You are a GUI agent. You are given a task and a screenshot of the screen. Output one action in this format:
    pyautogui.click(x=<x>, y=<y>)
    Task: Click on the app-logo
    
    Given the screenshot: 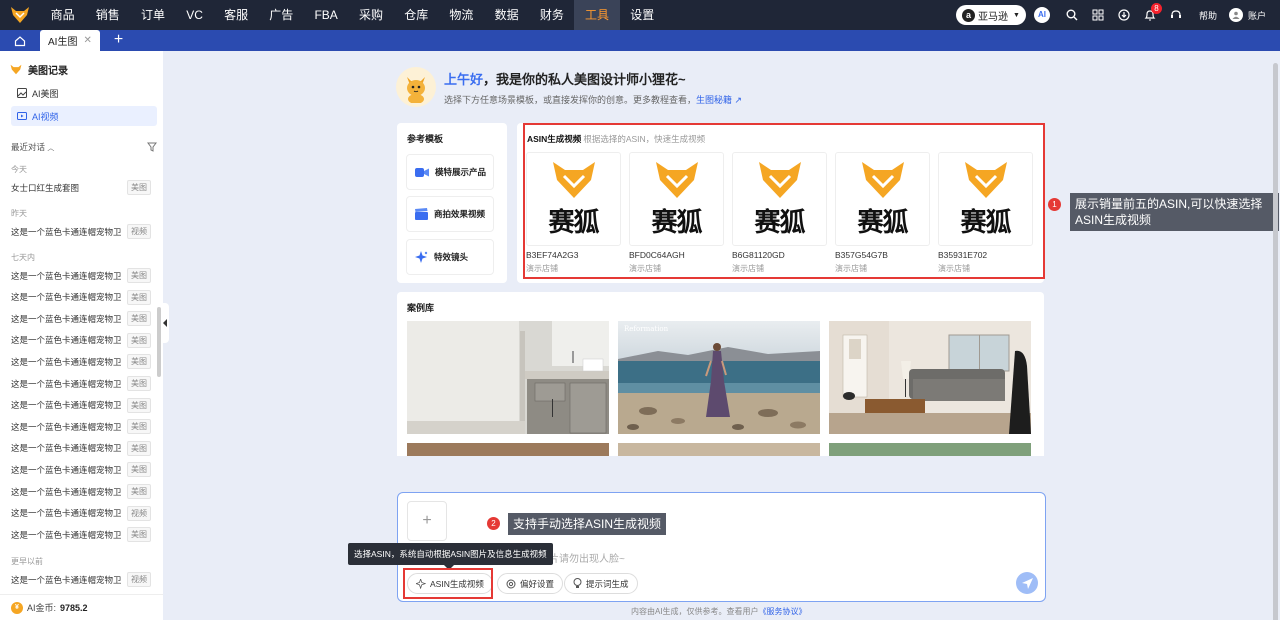 What is the action you would take?
    pyautogui.click(x=20, y=15)
    